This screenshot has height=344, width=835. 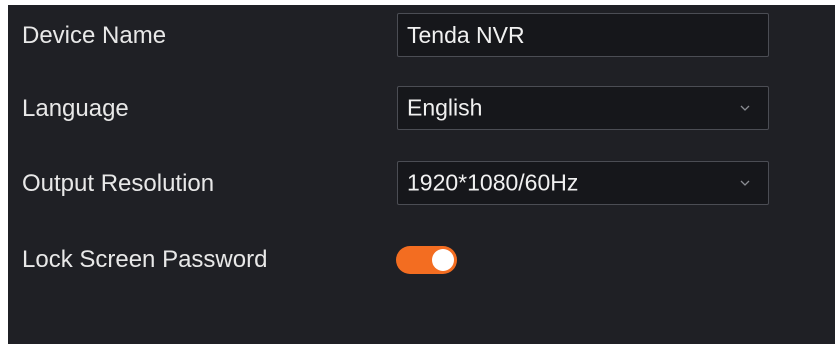 I want to click on lock-screen-password-row: Lock Screen Password, so click(x=421, y=260).